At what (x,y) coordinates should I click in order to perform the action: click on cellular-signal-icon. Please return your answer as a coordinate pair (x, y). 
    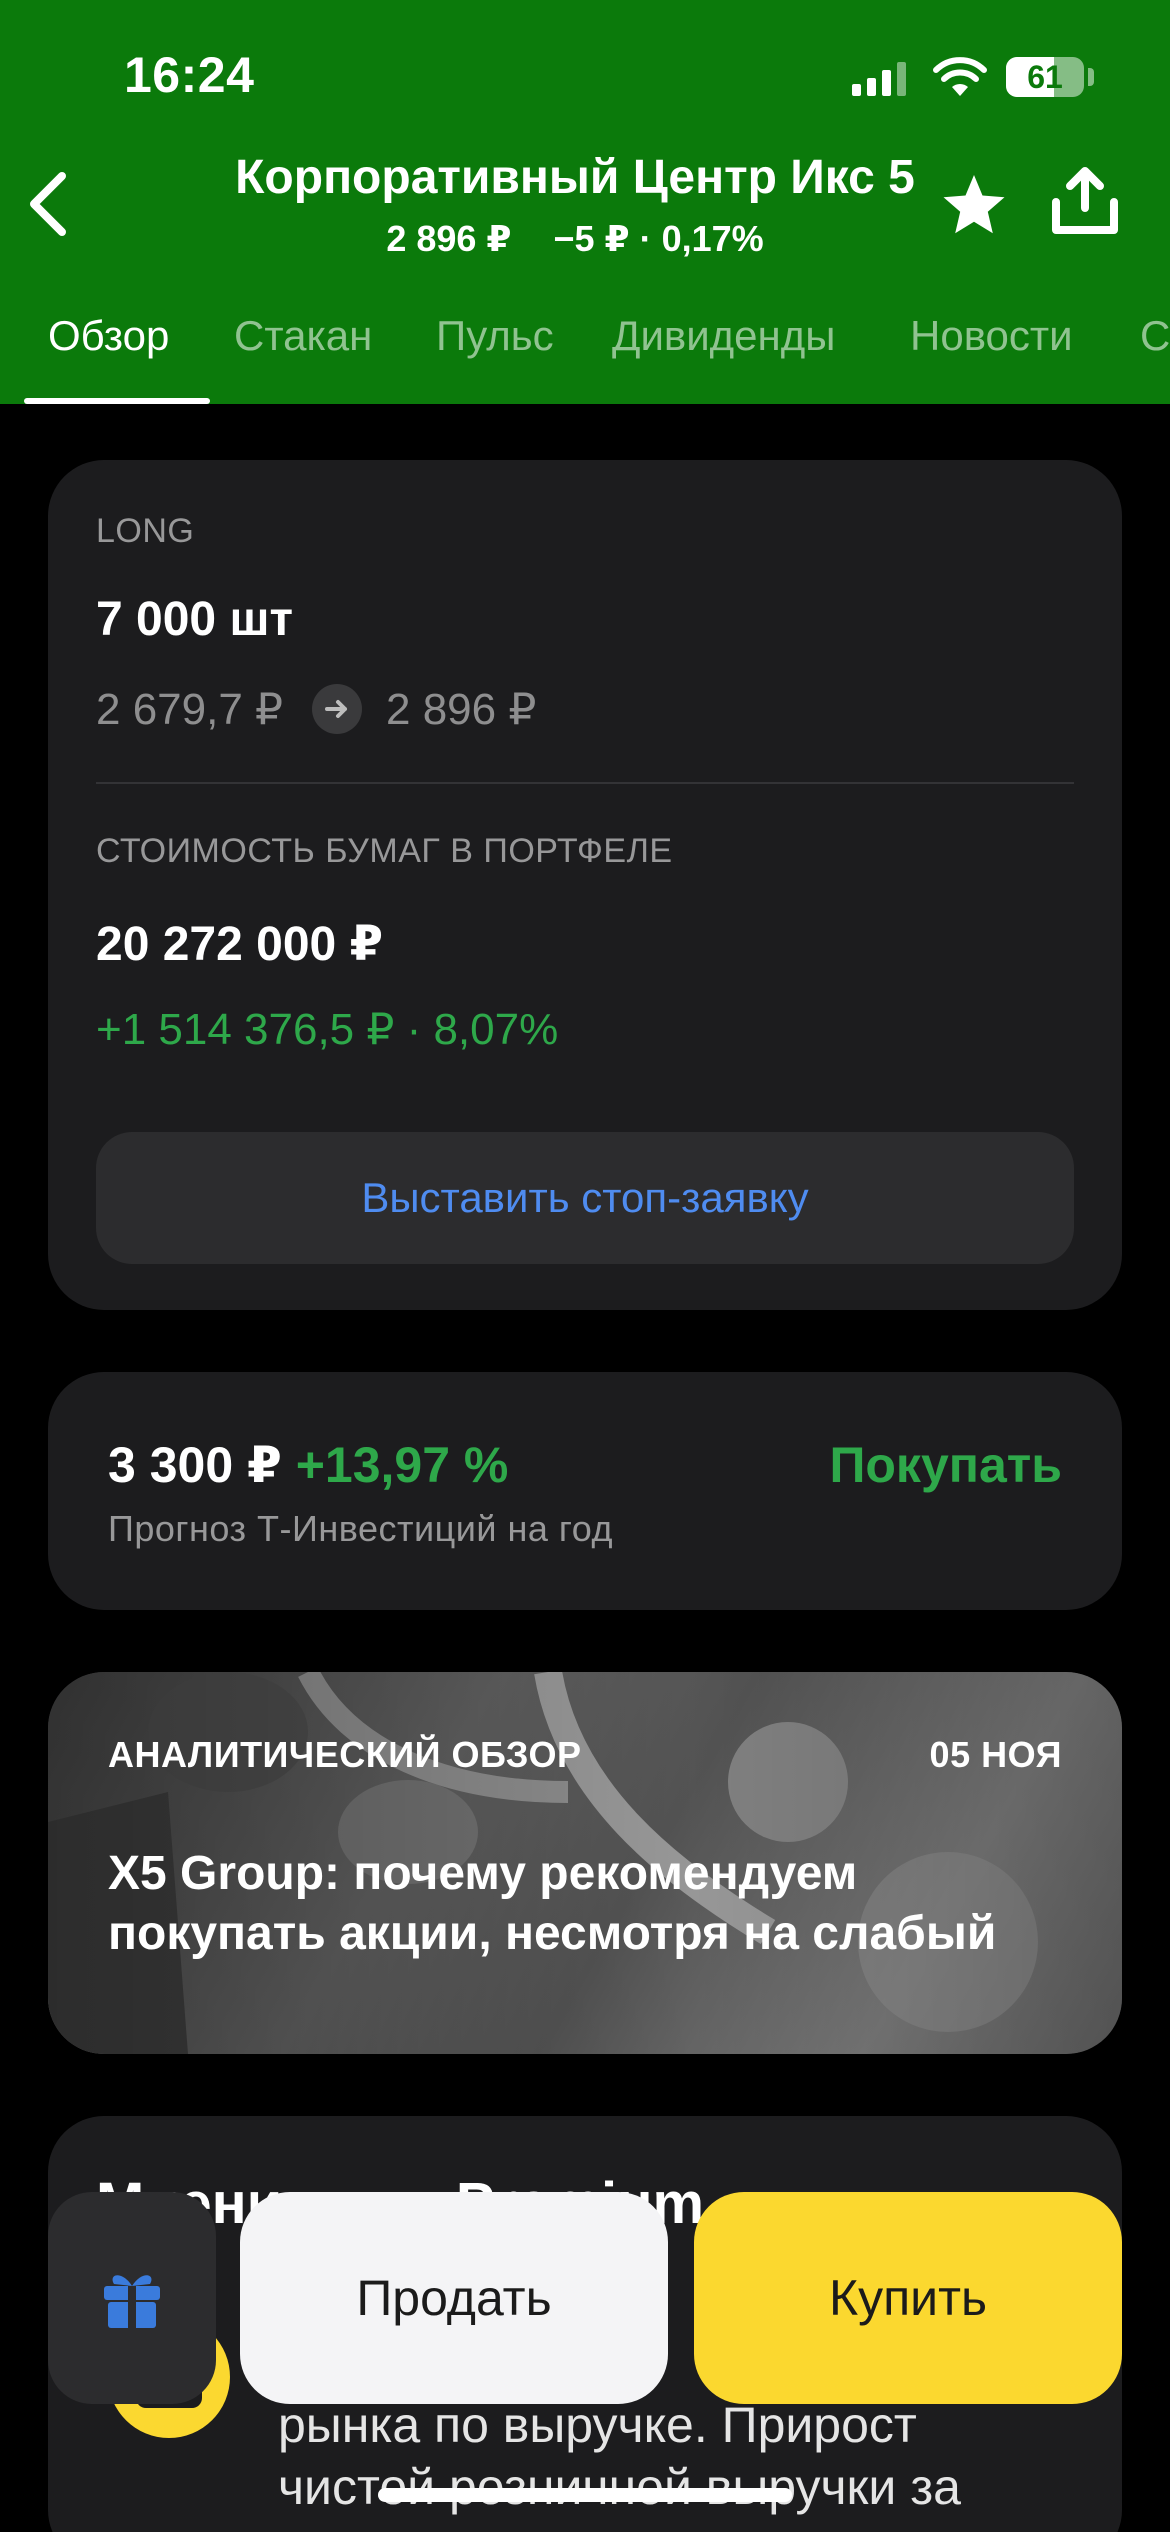
    Looking at the image, I should click on (879, 79).